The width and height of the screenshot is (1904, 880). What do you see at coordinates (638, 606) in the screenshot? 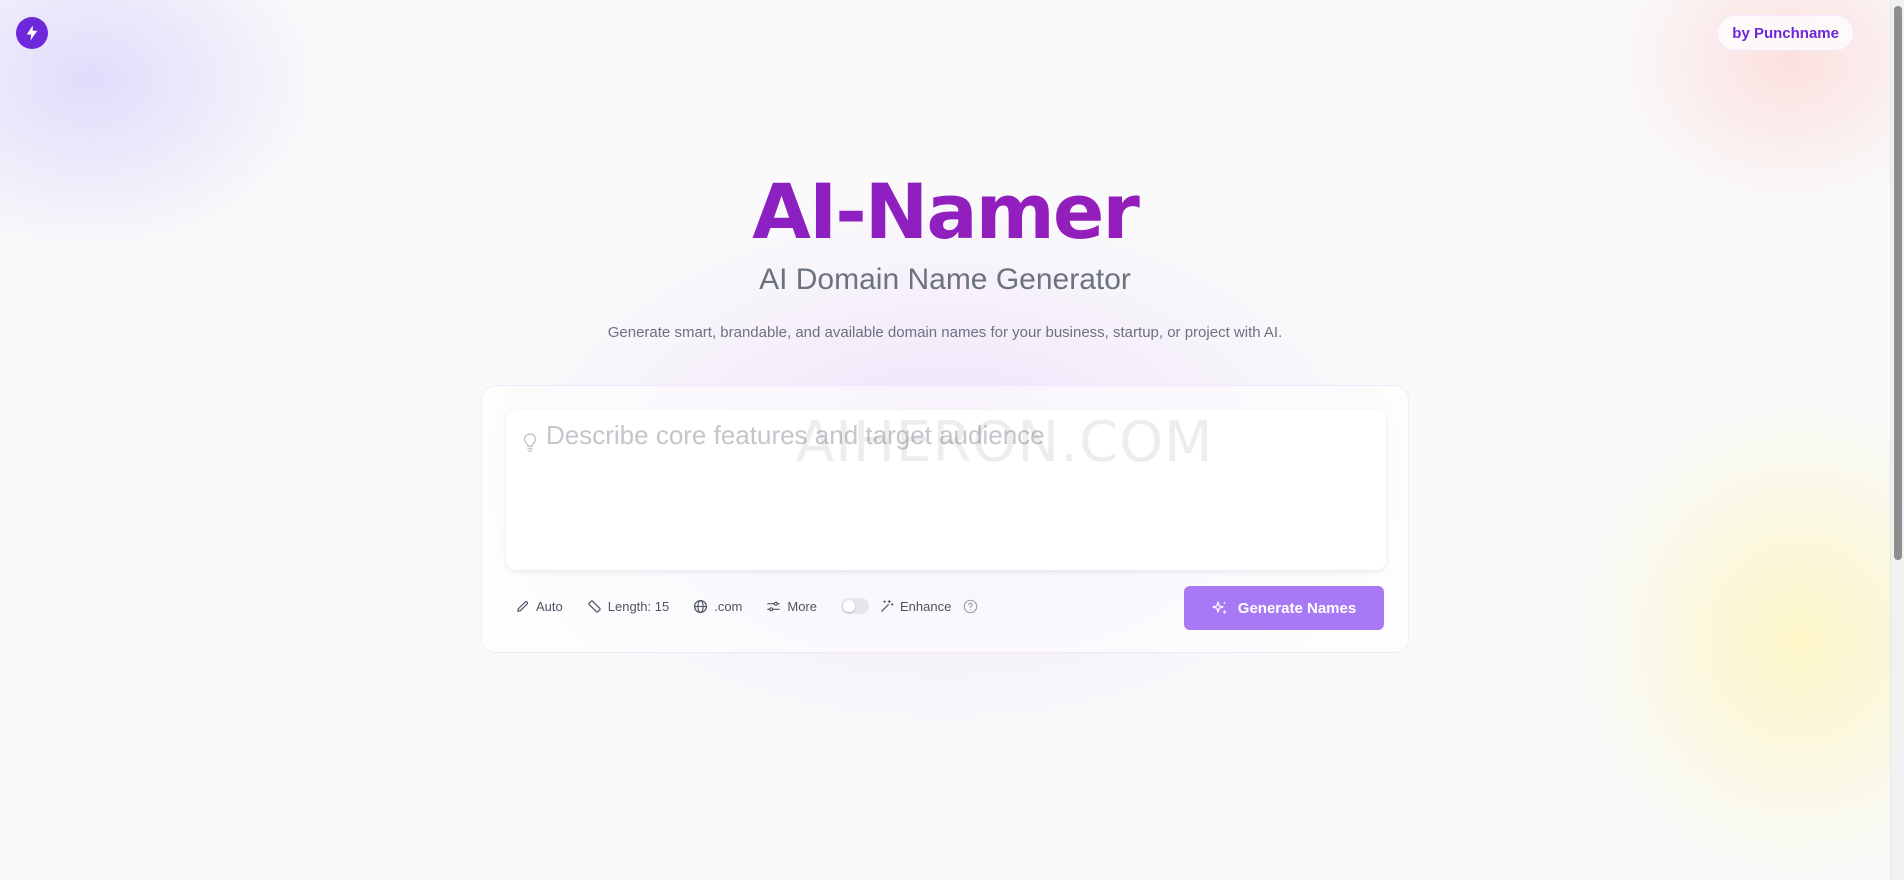
I see `length-label: Length: 15` at bounding box center [638, 606].